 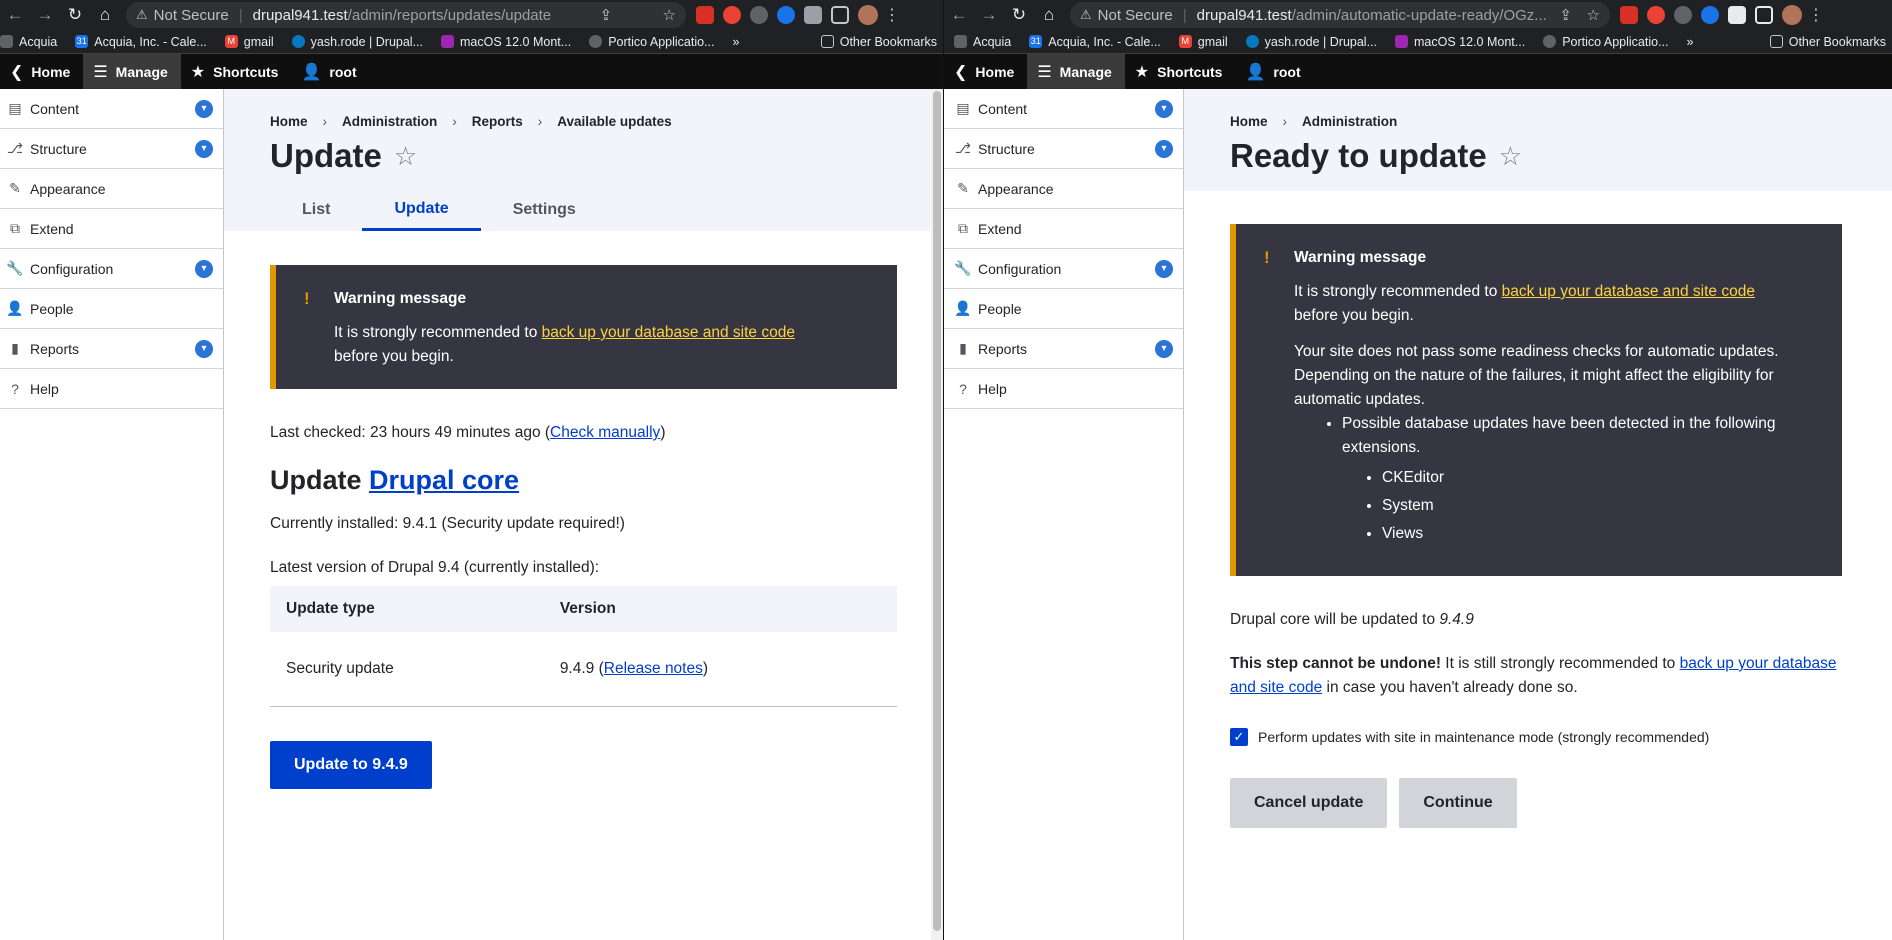 What do you see at coordinates (614, 121) in the screenshot?
I see `breadcrumb-available-updates: Available updates` at bounding box center [614, 121].